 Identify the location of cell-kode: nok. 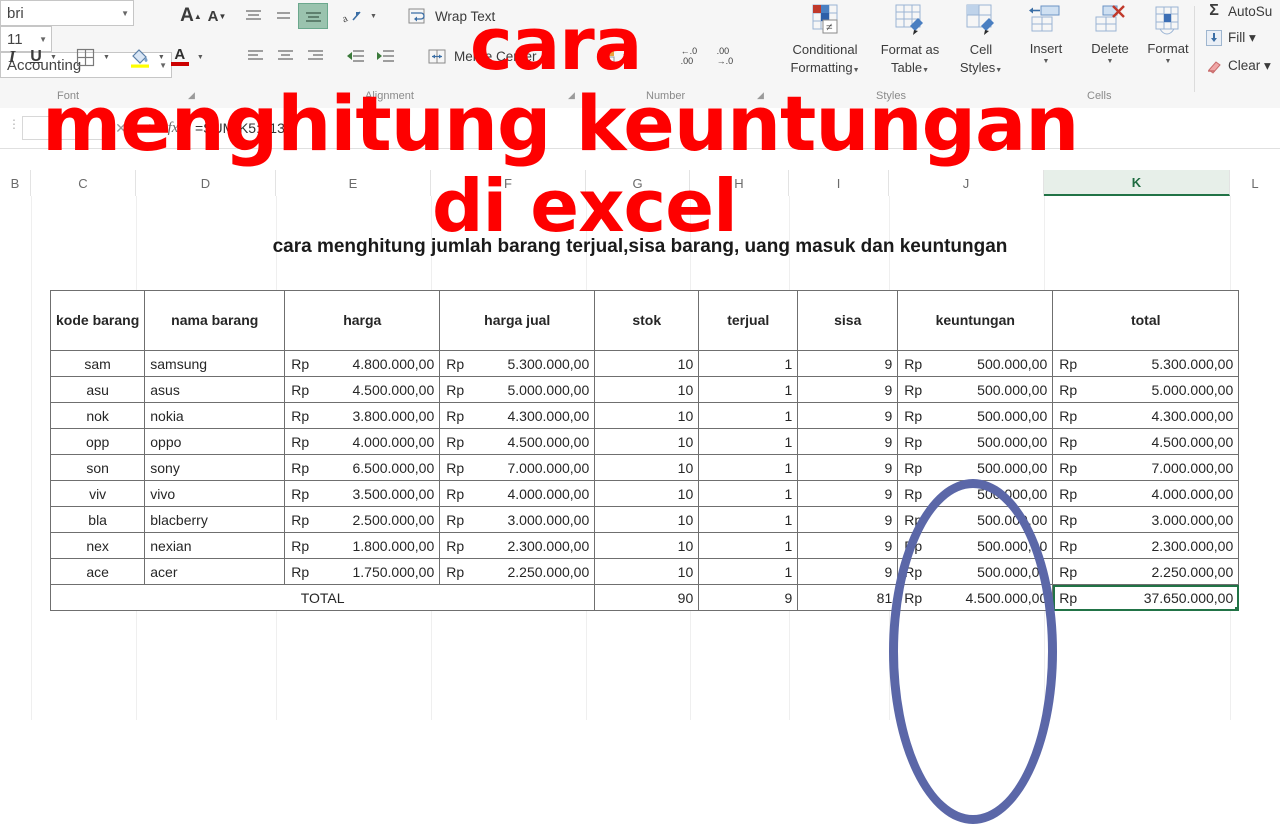
(97, 415).